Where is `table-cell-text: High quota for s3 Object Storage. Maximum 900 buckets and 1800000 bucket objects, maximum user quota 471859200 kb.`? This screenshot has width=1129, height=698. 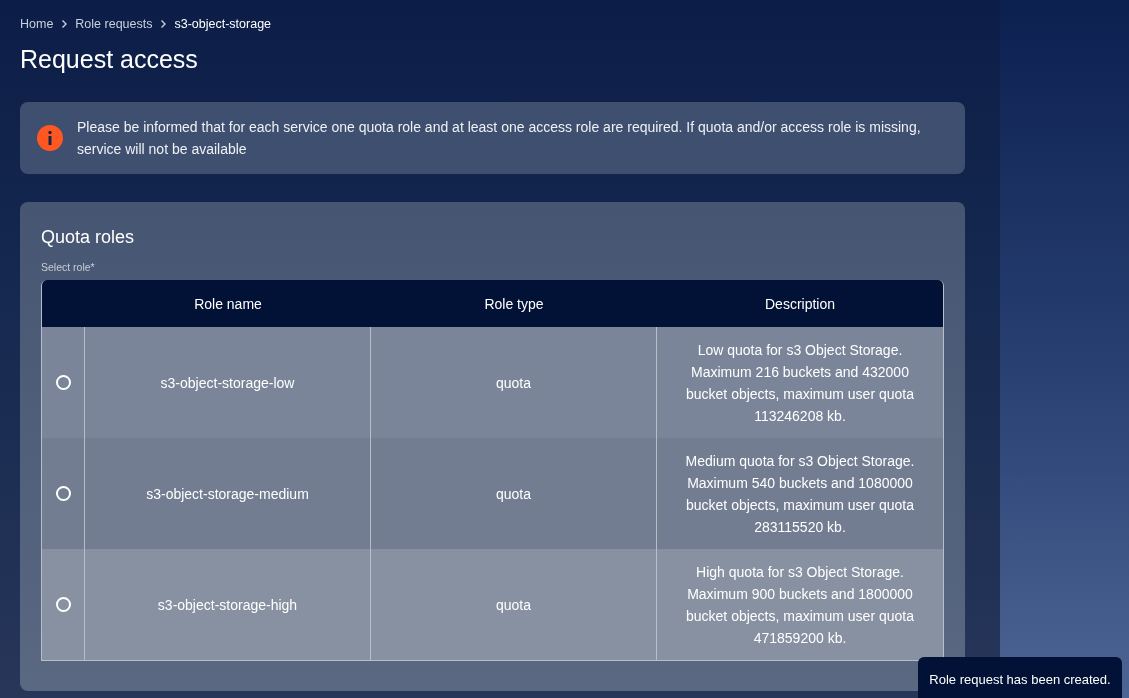
table-cell-text: High quota for s3 Object Storage. Maximum 900 buckets and 1800000 bucket objects, maximum user quota 471859200 kb. is located at coordinates (800, 605).